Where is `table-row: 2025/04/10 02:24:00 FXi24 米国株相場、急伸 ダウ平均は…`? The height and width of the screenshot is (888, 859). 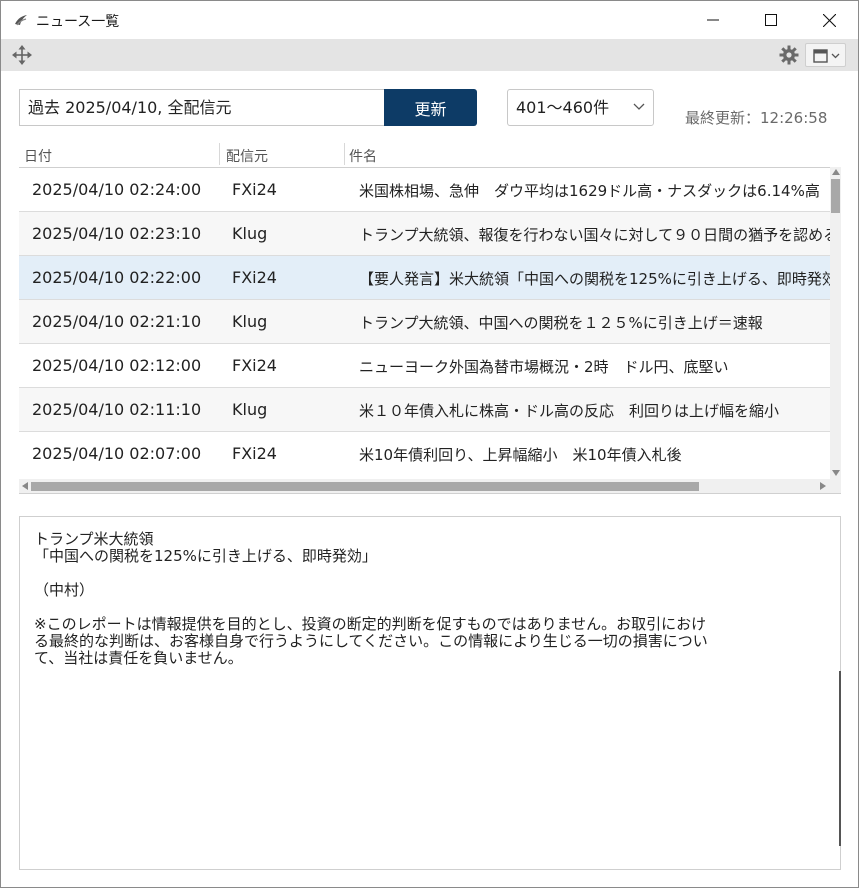
table-row: 2025/04/10 02:24:00 FXi24 米国株相場、急伸 ダウ平均は… is located at coordinates (424, 190).